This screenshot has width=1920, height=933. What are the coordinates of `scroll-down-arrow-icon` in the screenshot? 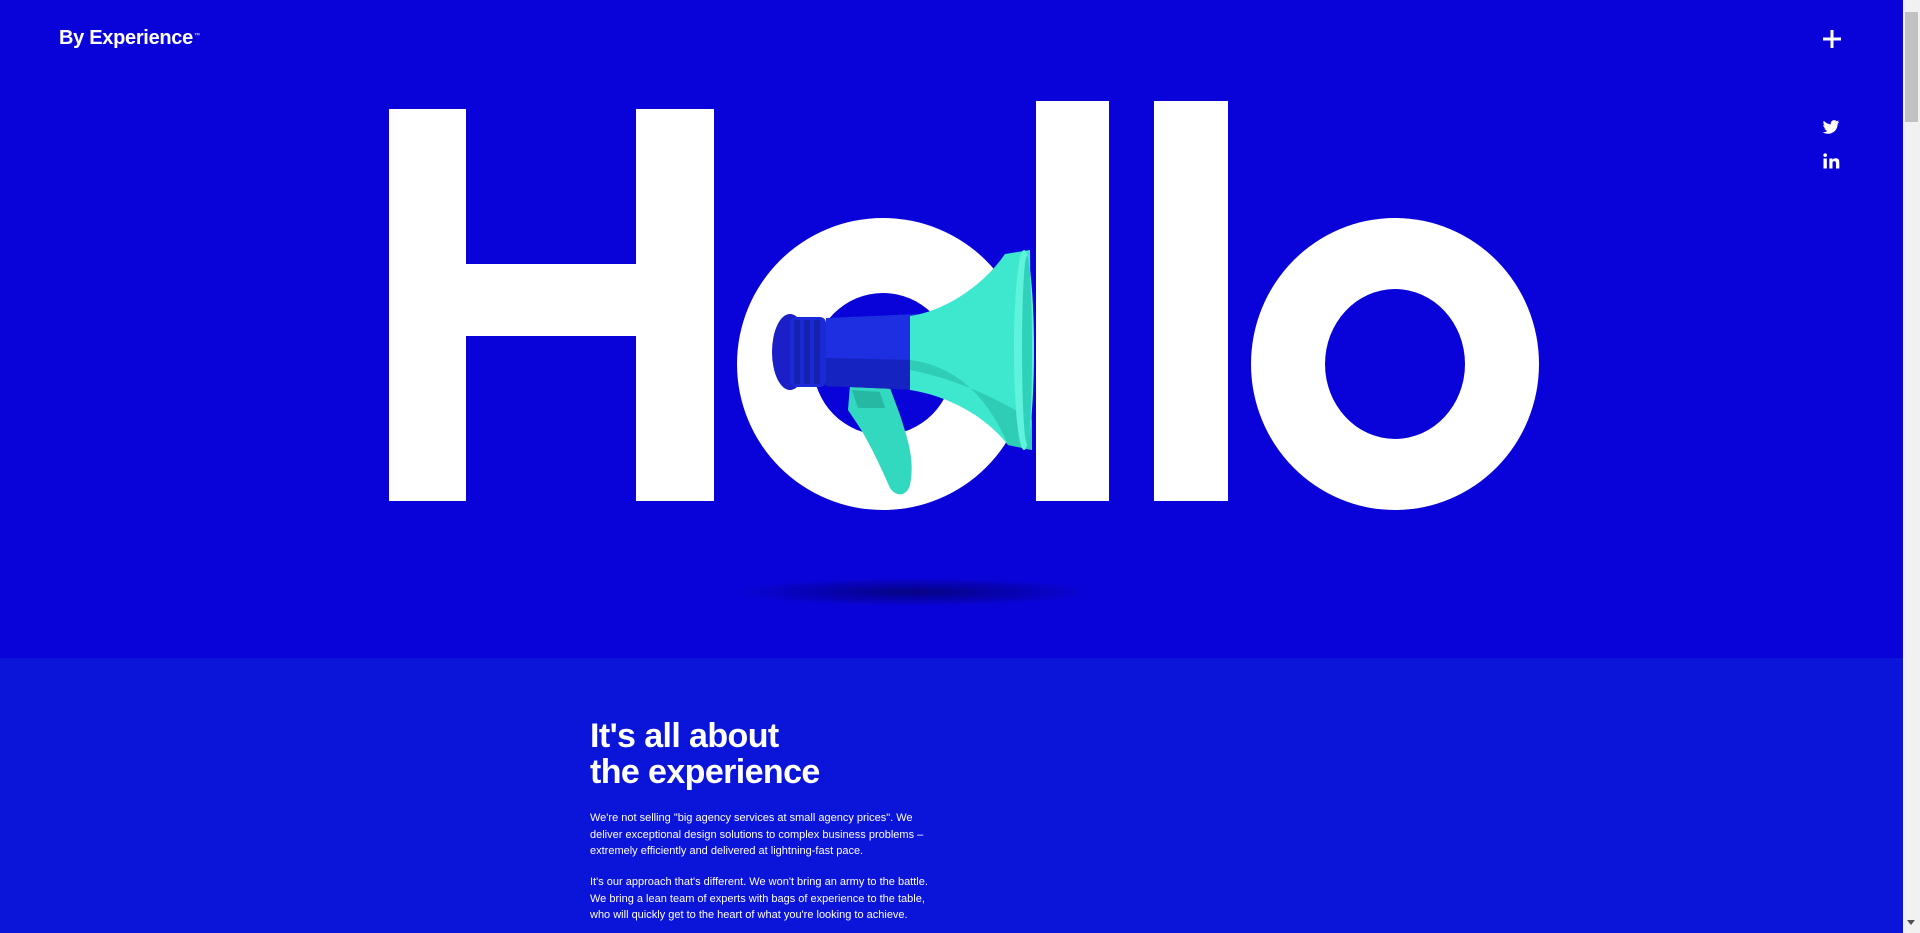 It's located at (1911, 922).